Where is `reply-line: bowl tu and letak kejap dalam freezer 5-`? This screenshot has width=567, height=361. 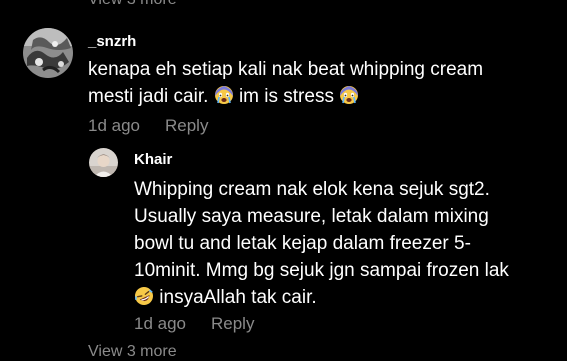 reply-line: bowl tu and letak kejap dalam freezer 5- is located at coordinates (302, 243).